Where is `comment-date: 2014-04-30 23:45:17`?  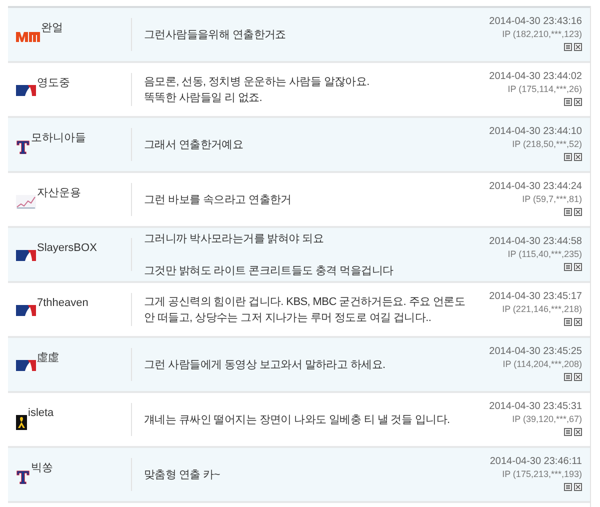
comment-date: 2014-04-30 23:45:17 is located at coordinates (535, 296).